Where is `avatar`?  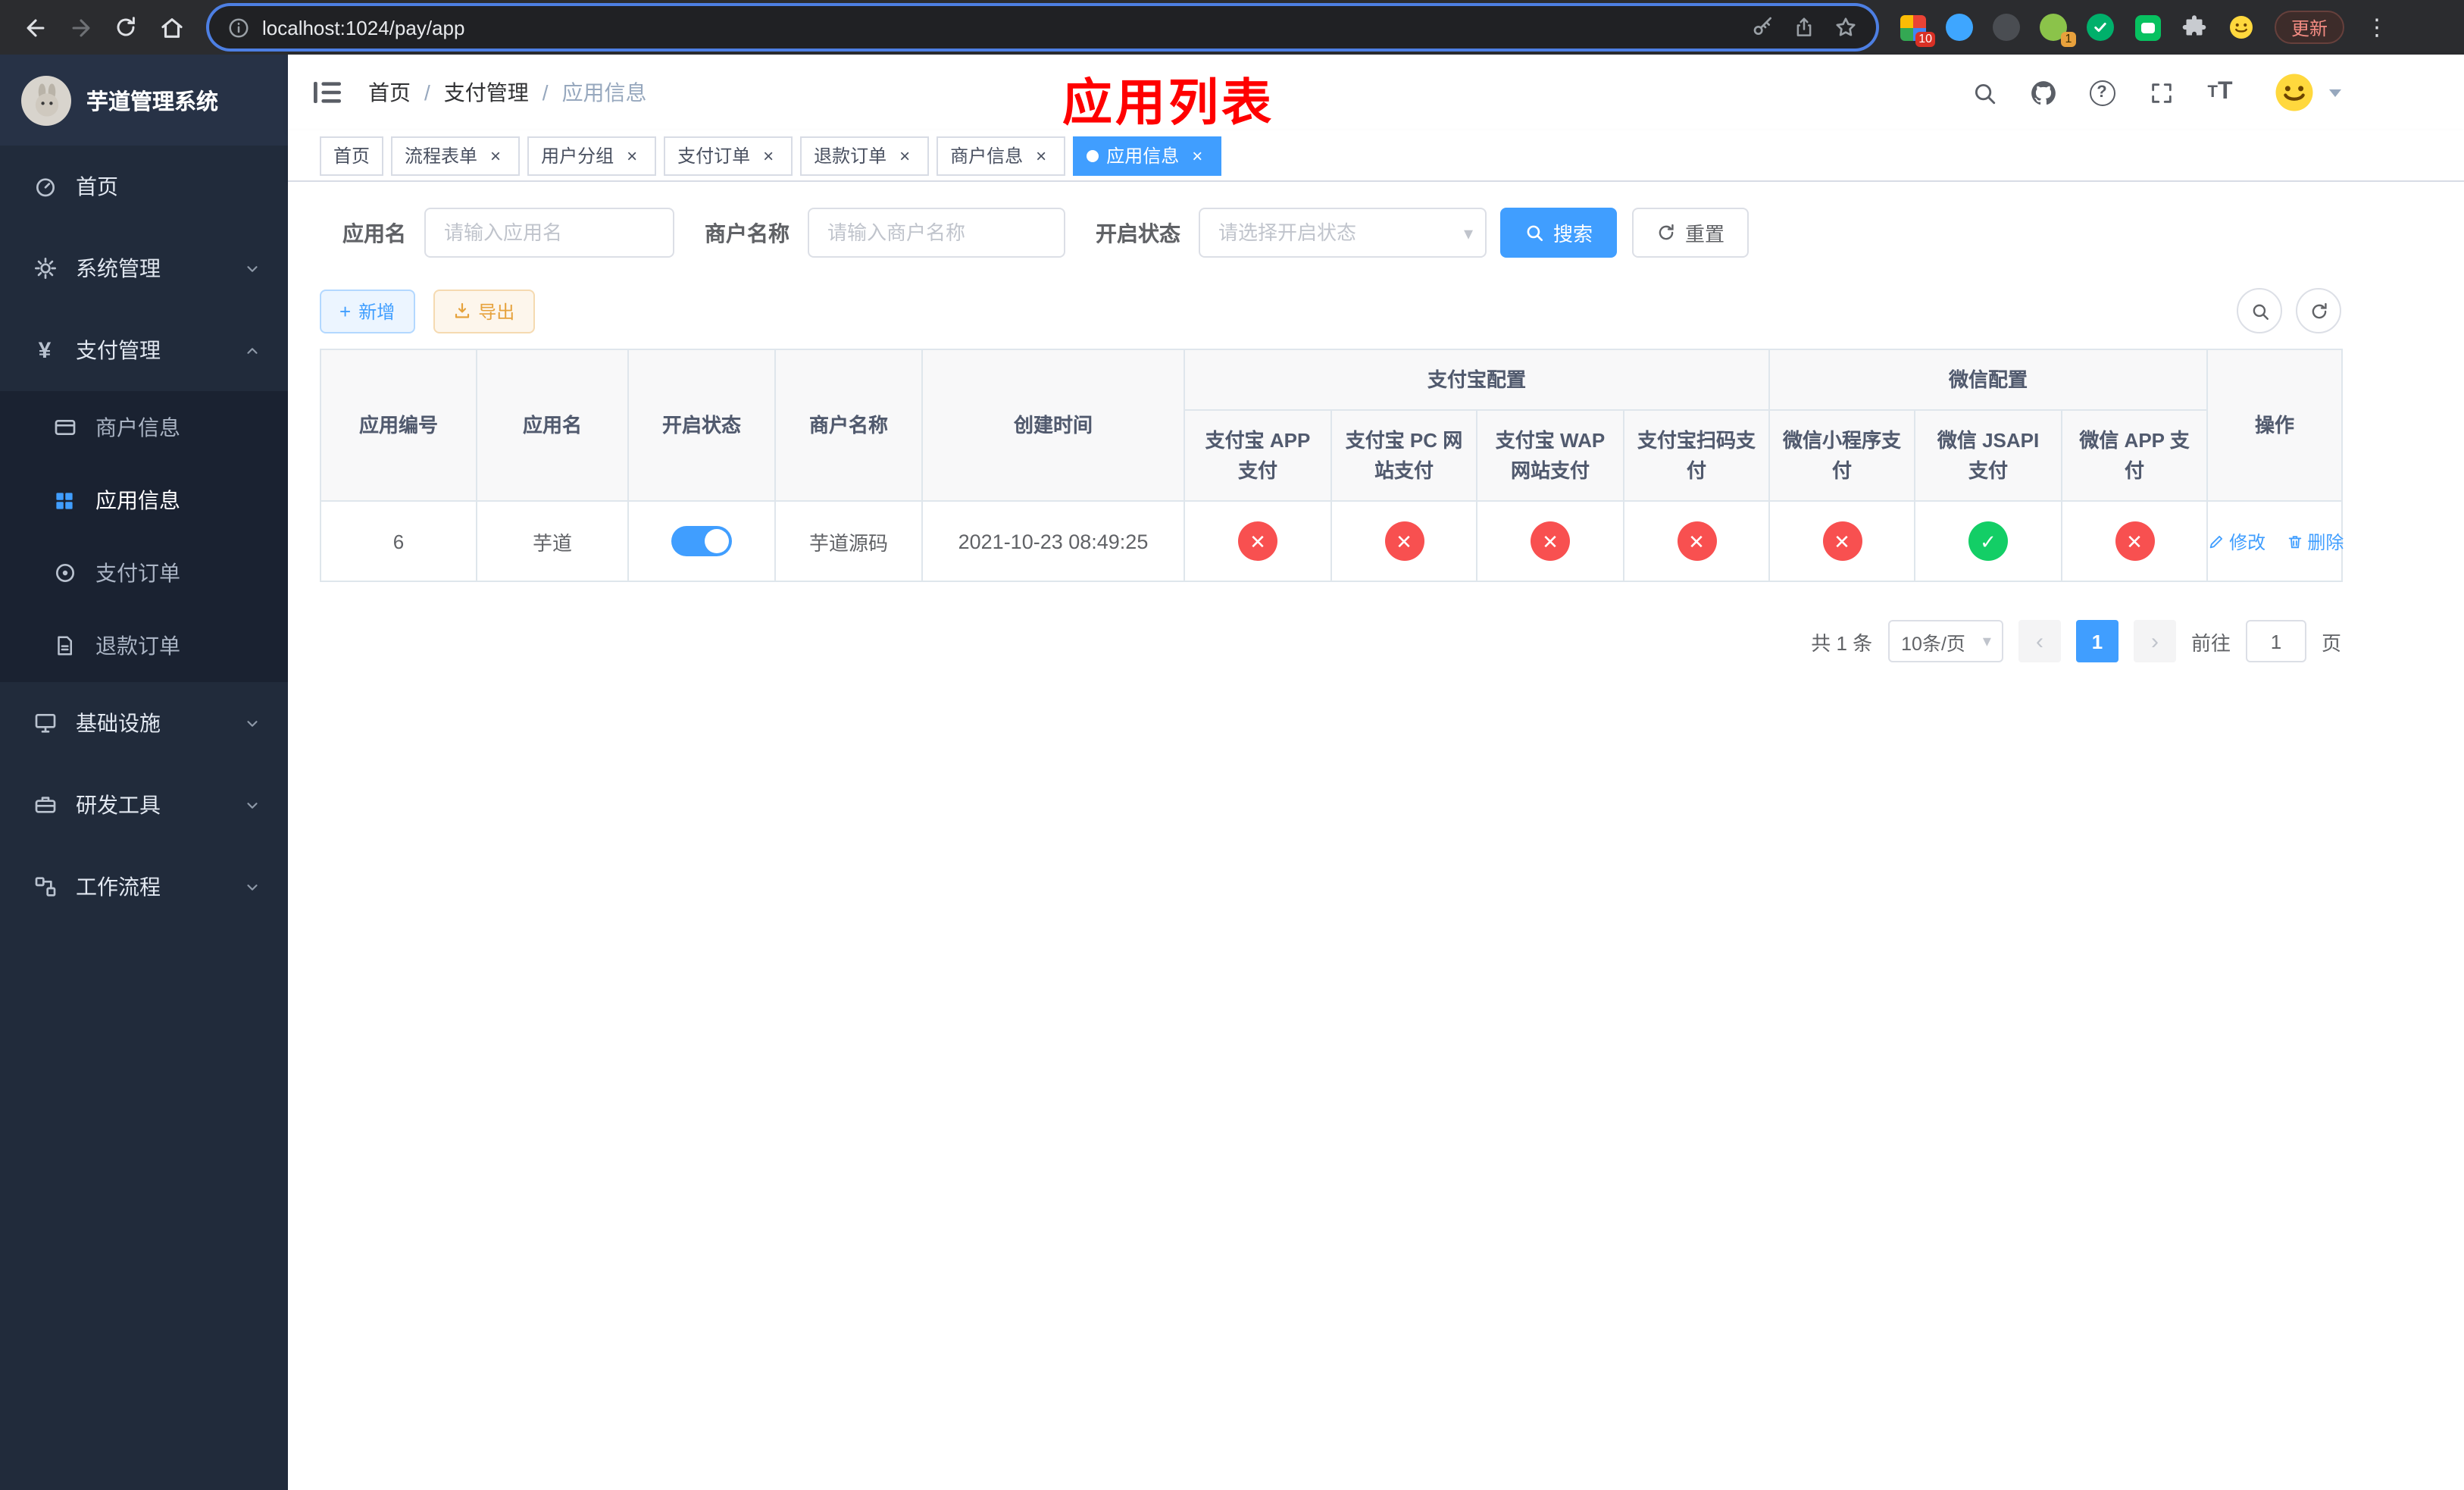 avatar is located at coordinates (2294, 92).